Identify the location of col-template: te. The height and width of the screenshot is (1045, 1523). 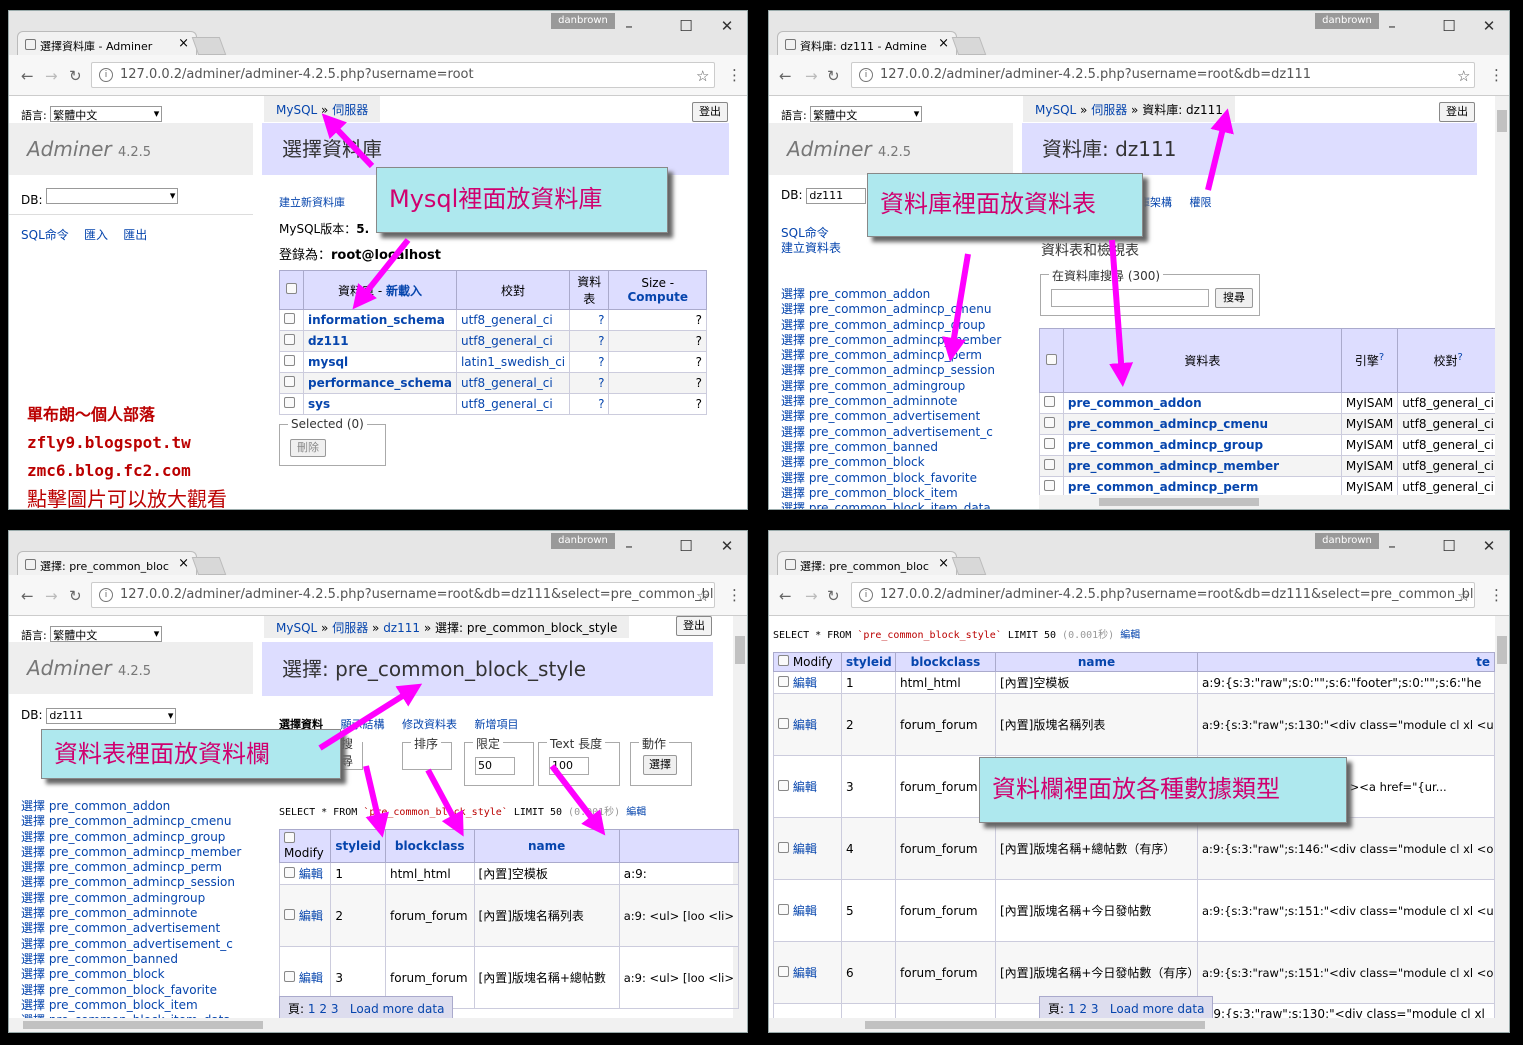
(1346, 662).